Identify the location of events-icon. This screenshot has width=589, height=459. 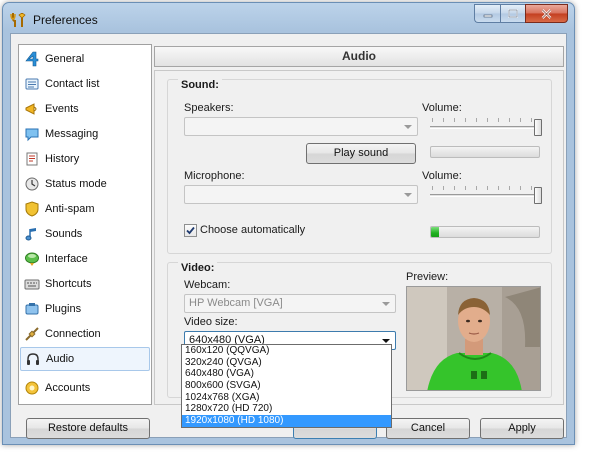
(31, 109).